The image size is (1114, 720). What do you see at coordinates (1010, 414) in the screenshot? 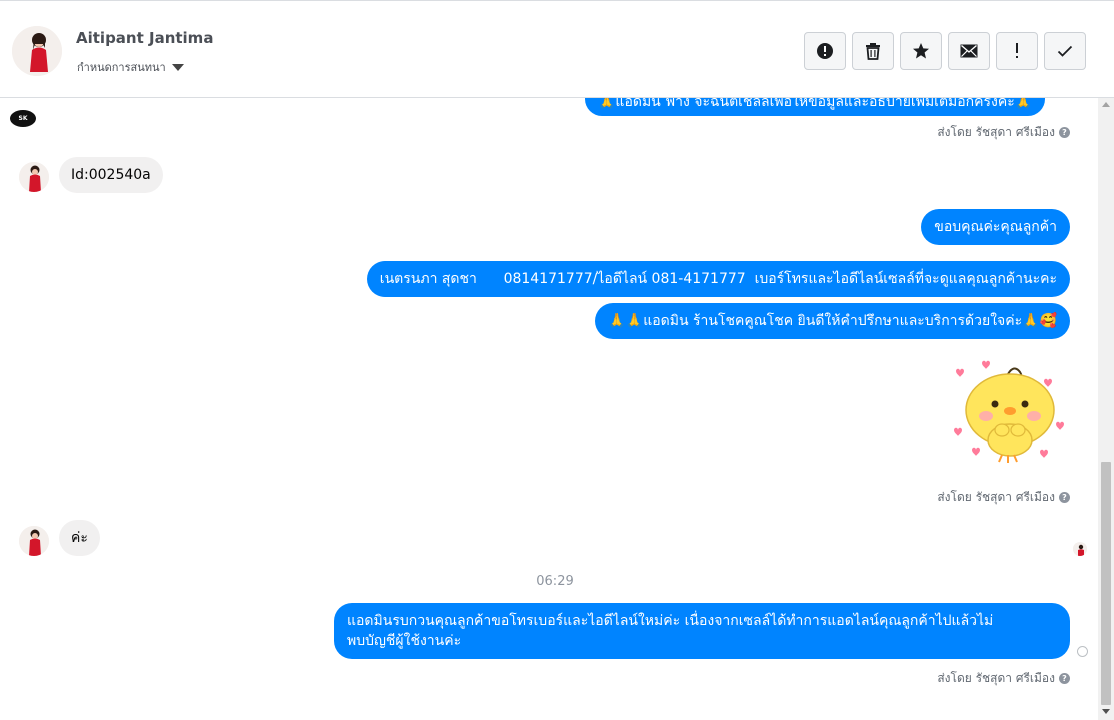
I see `chick-sticker` at bounding box center [1010, 414].